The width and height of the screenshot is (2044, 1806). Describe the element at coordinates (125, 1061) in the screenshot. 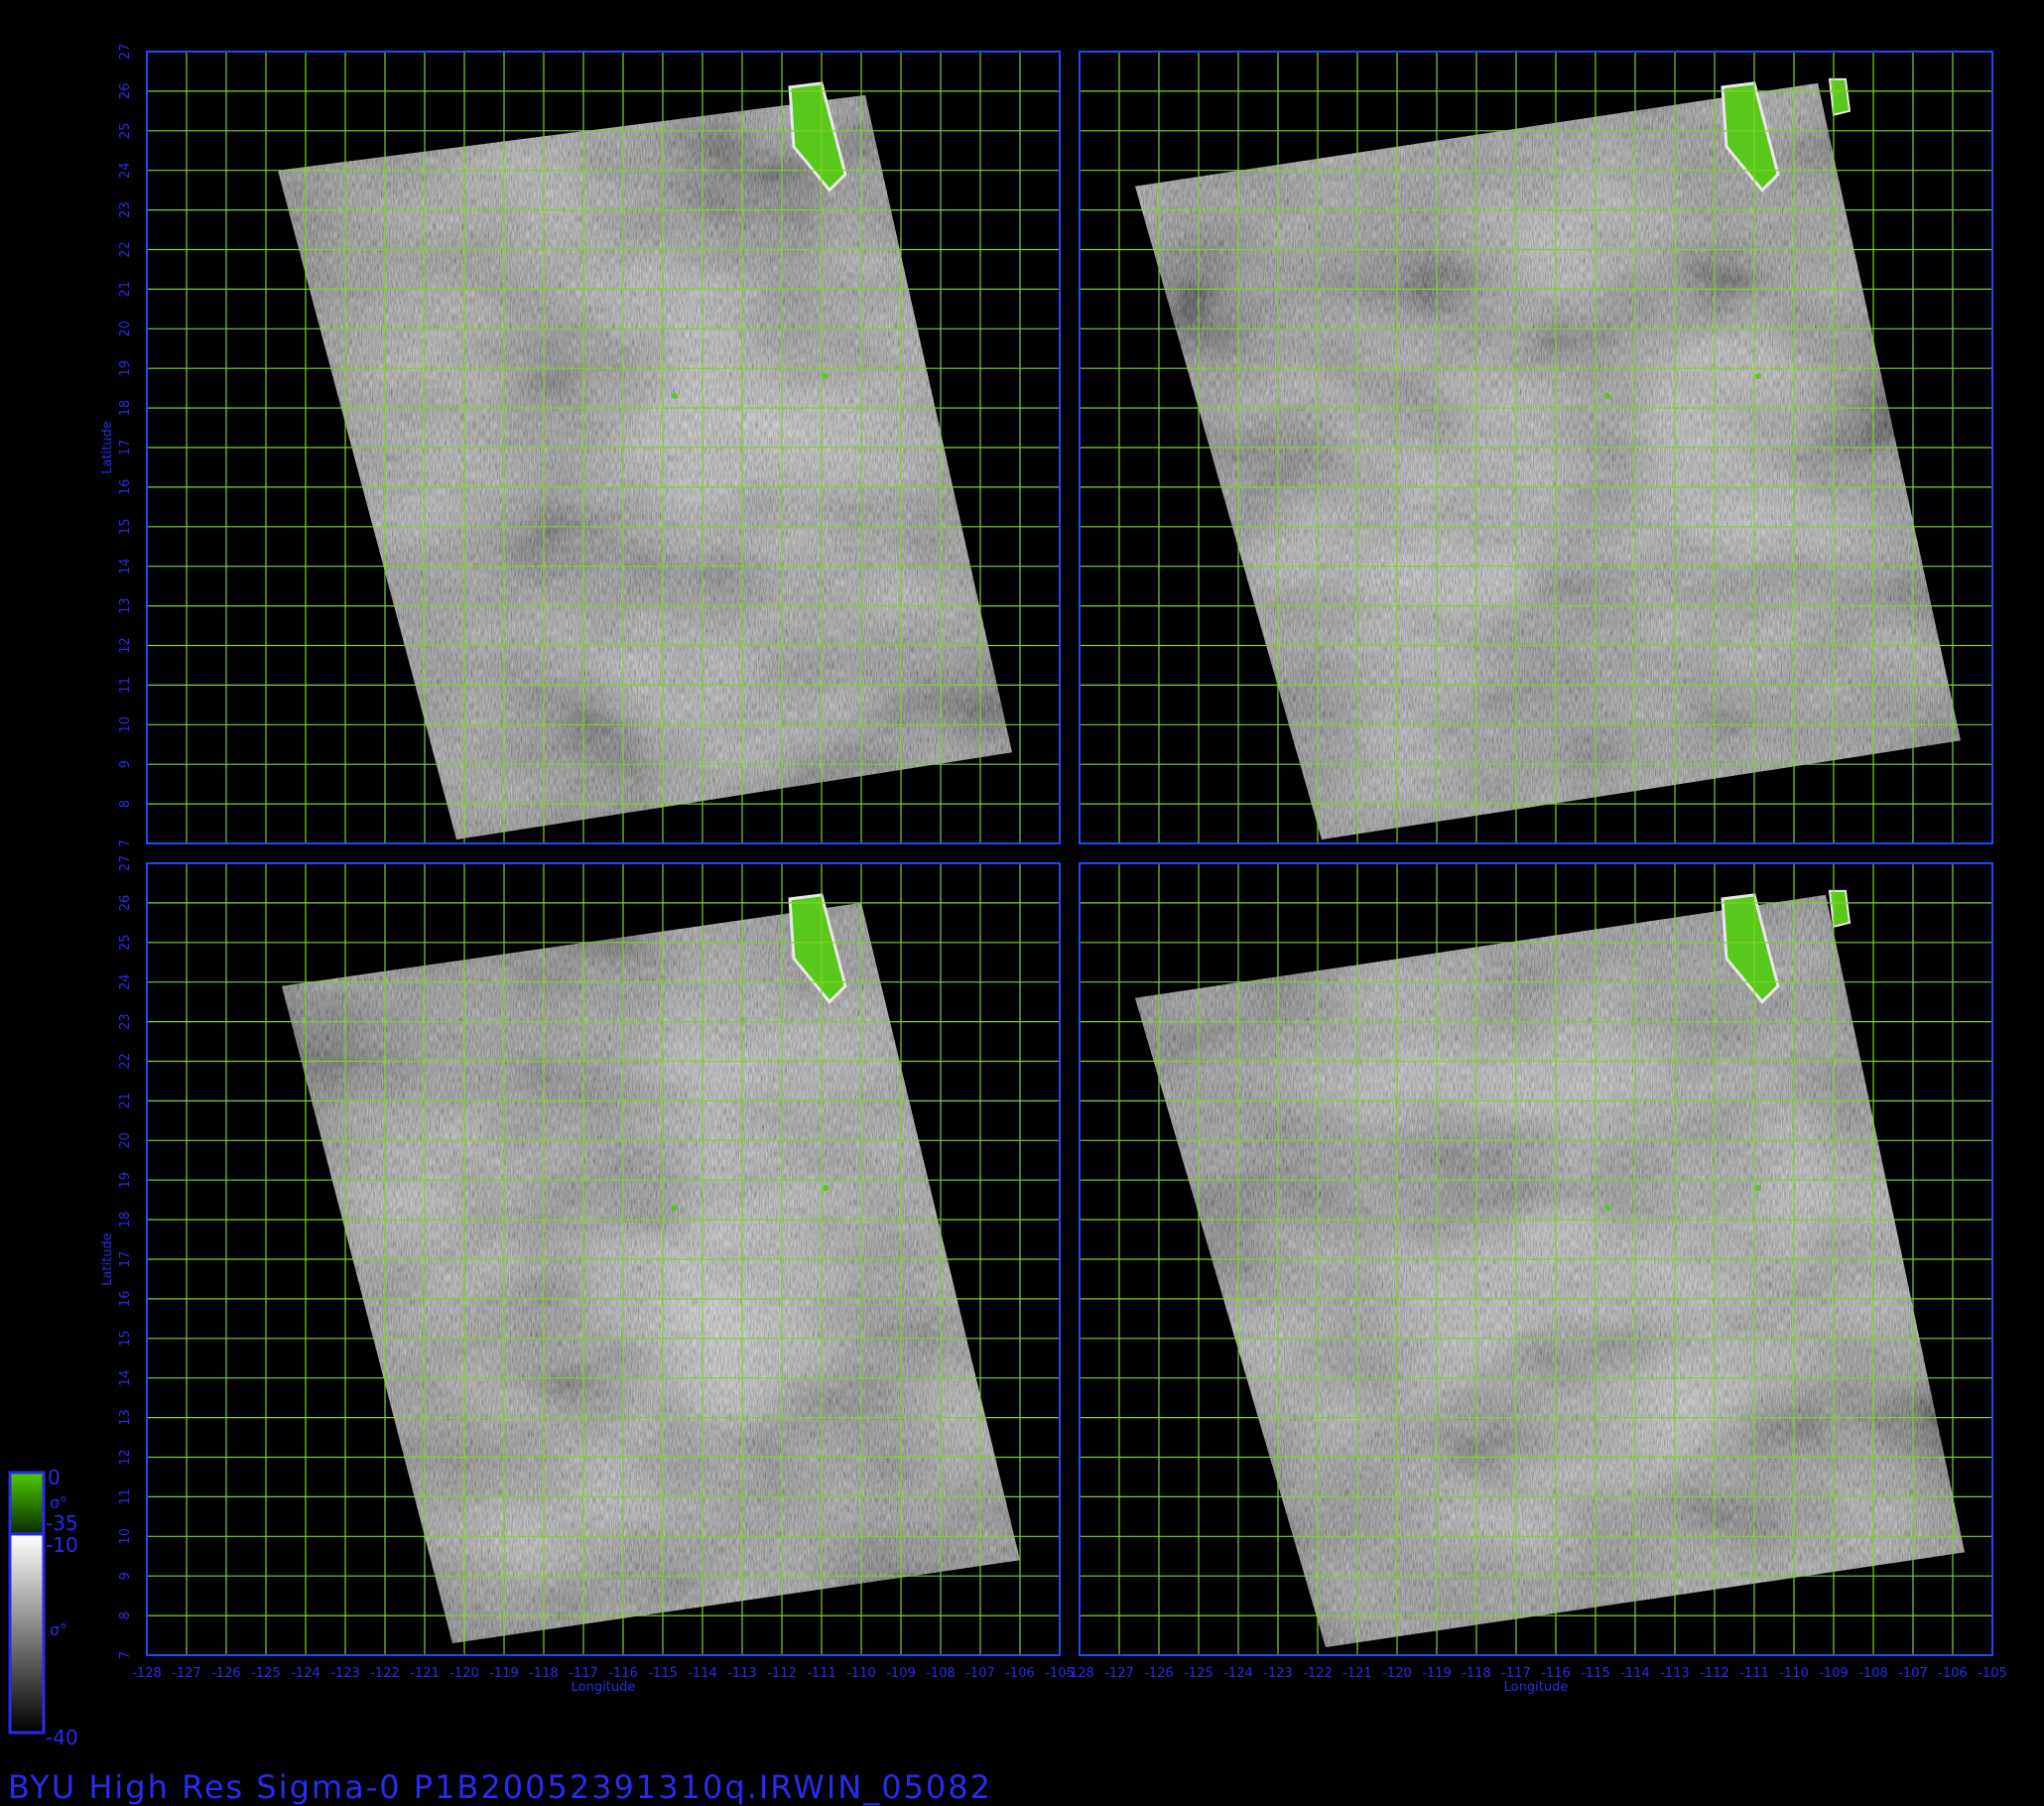

I see `lat-tick-label: 22` at that location.